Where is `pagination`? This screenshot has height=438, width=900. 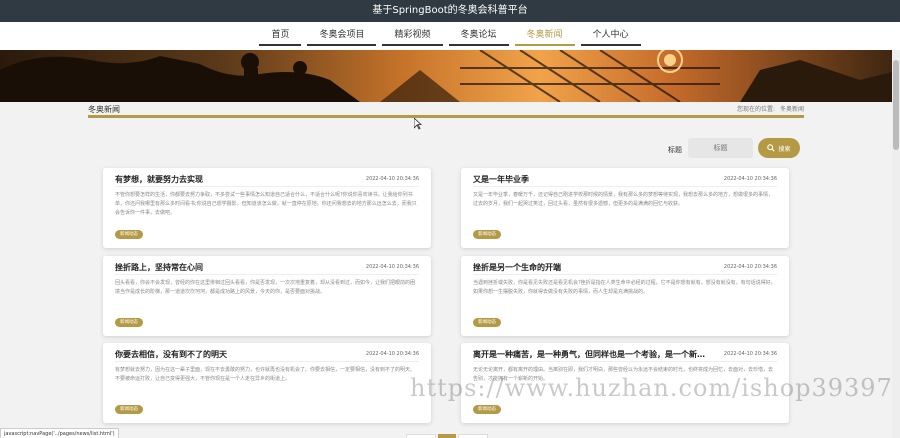
pagination is located at coordinates (447, 436).